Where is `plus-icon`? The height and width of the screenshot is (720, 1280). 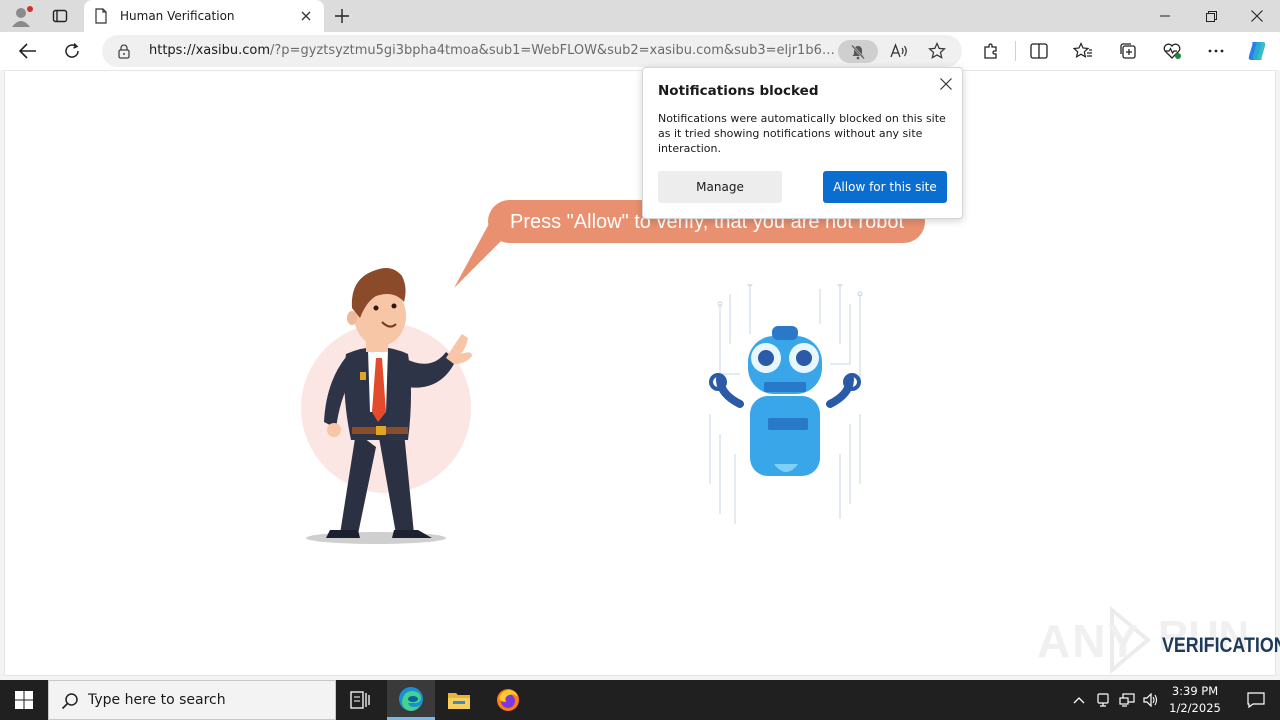 plus-icon is located at coordinates (342, 16).